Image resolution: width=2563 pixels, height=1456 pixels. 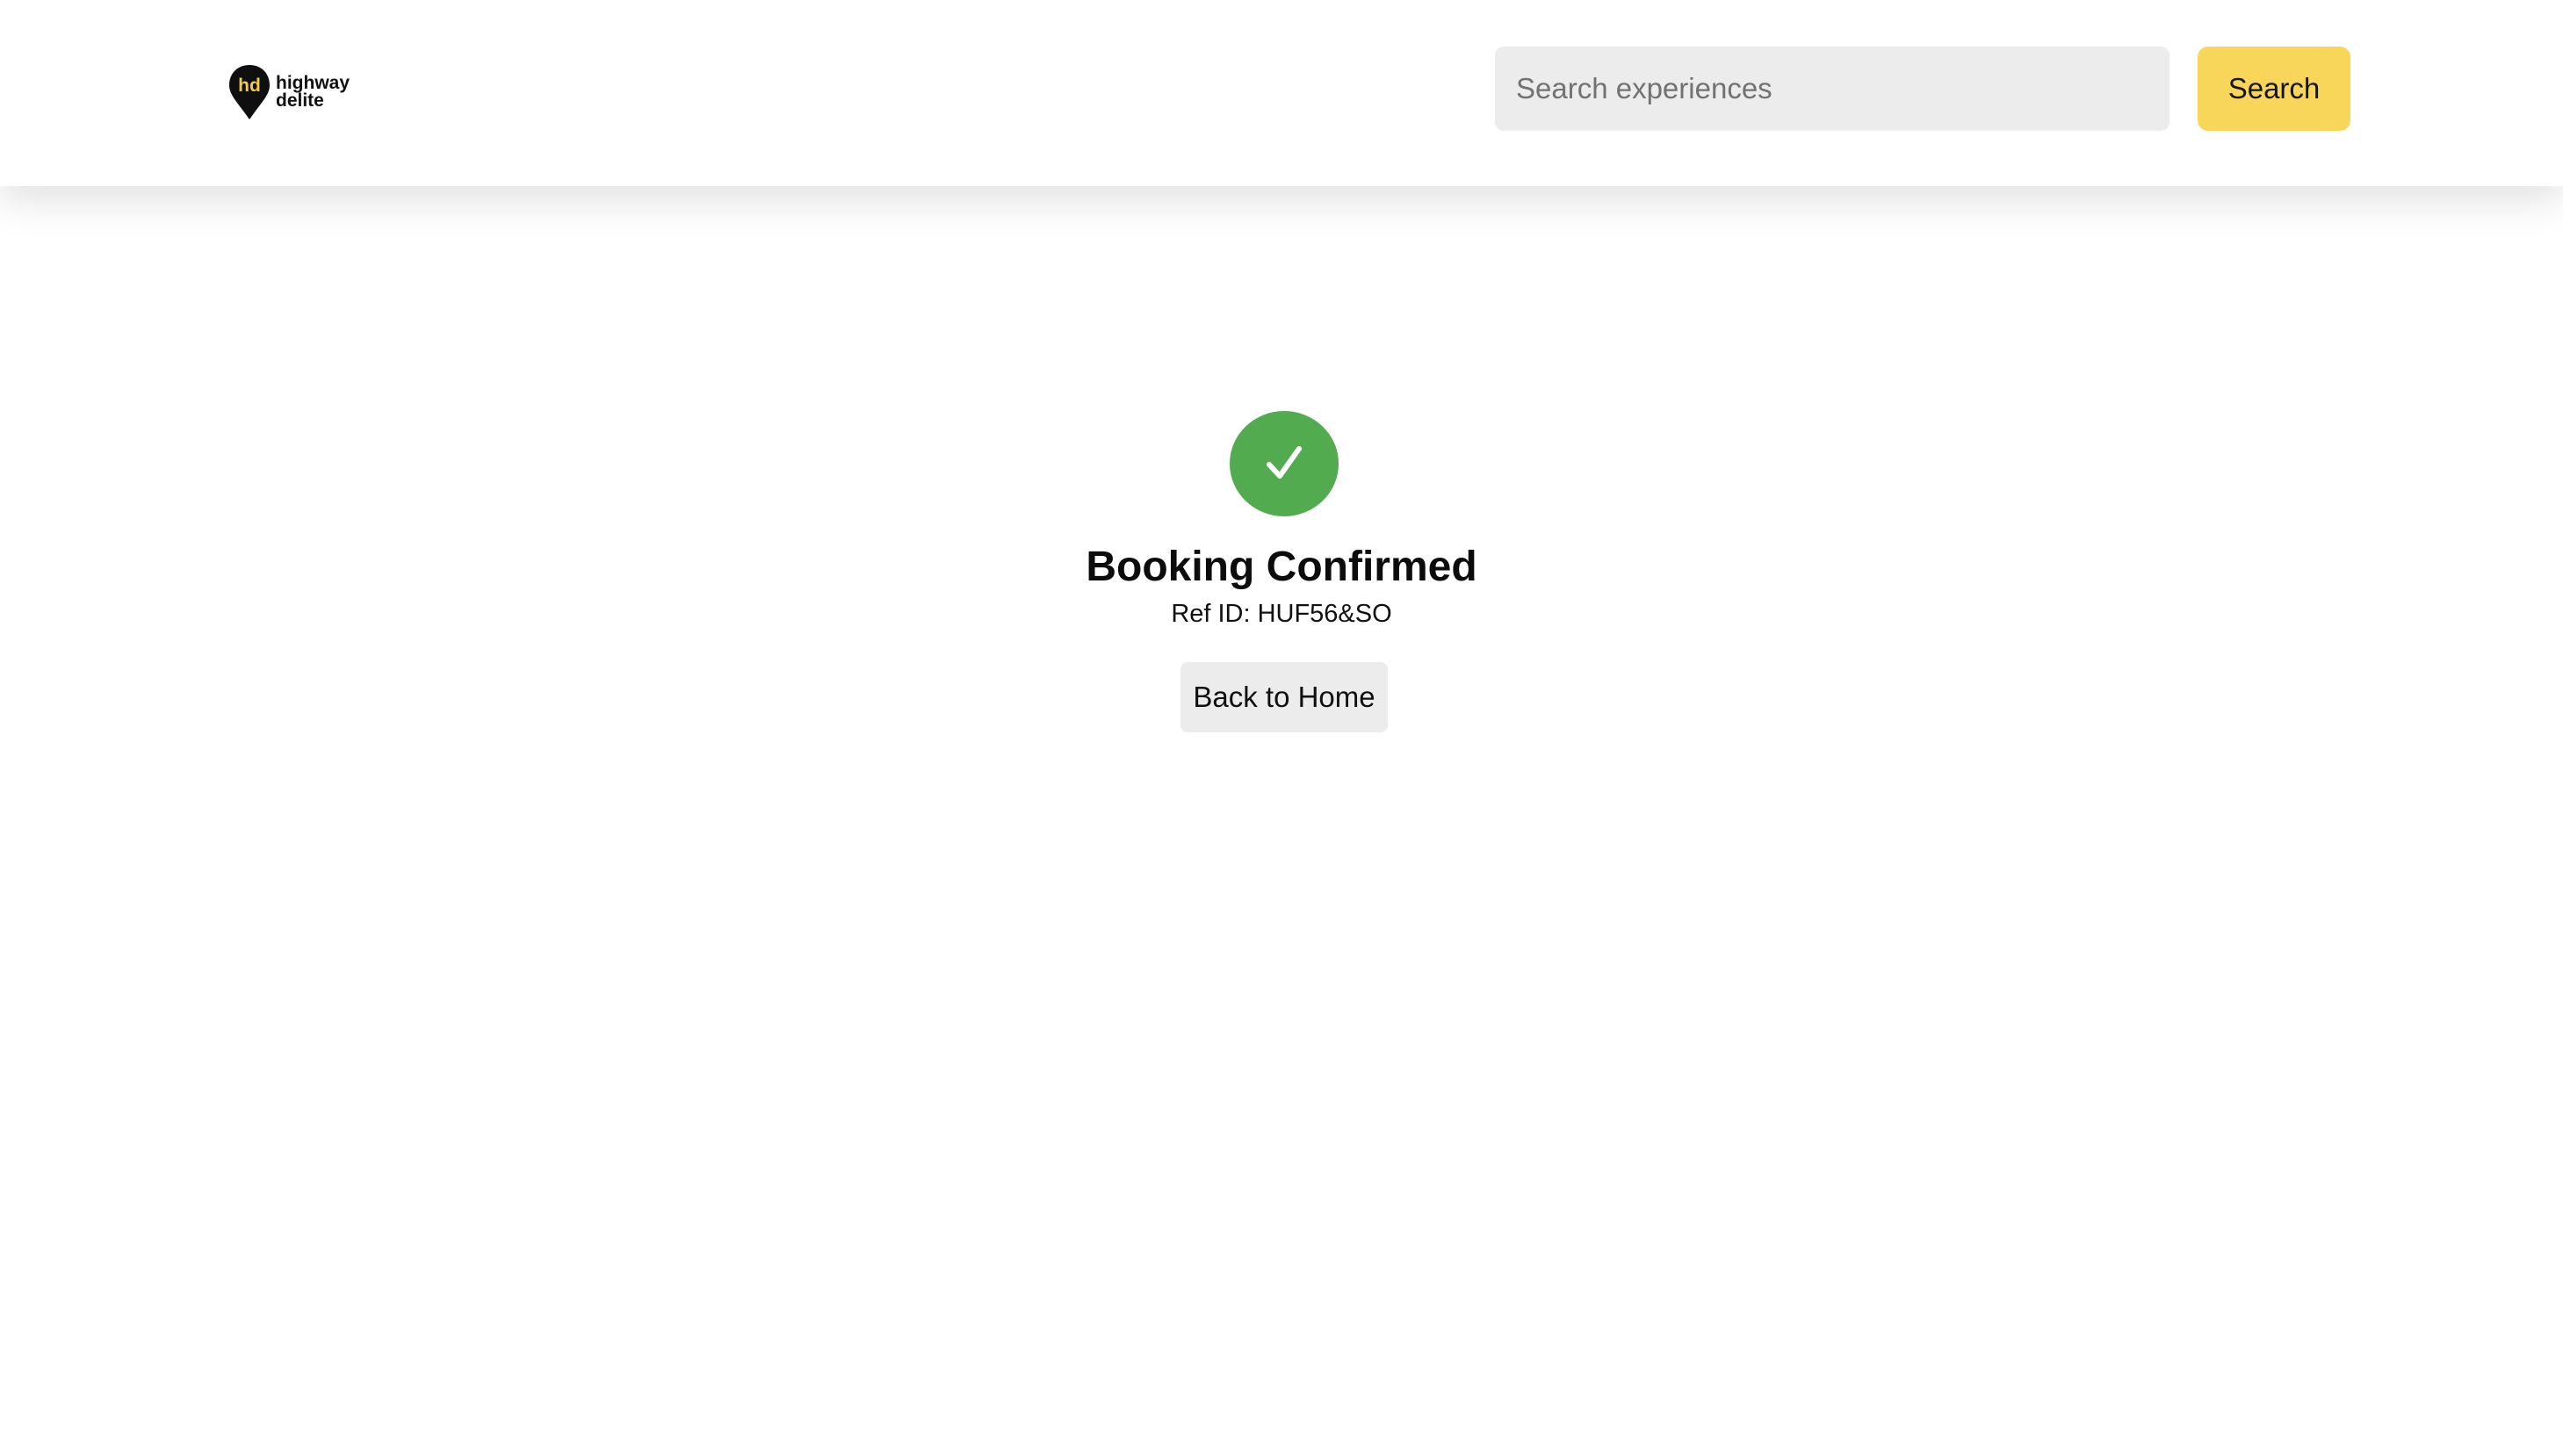 What do you see at coordinates (1325, 614) in the screenshot?
I see `ref-value: HUF56&SO` at bounding box center [1325, 614].